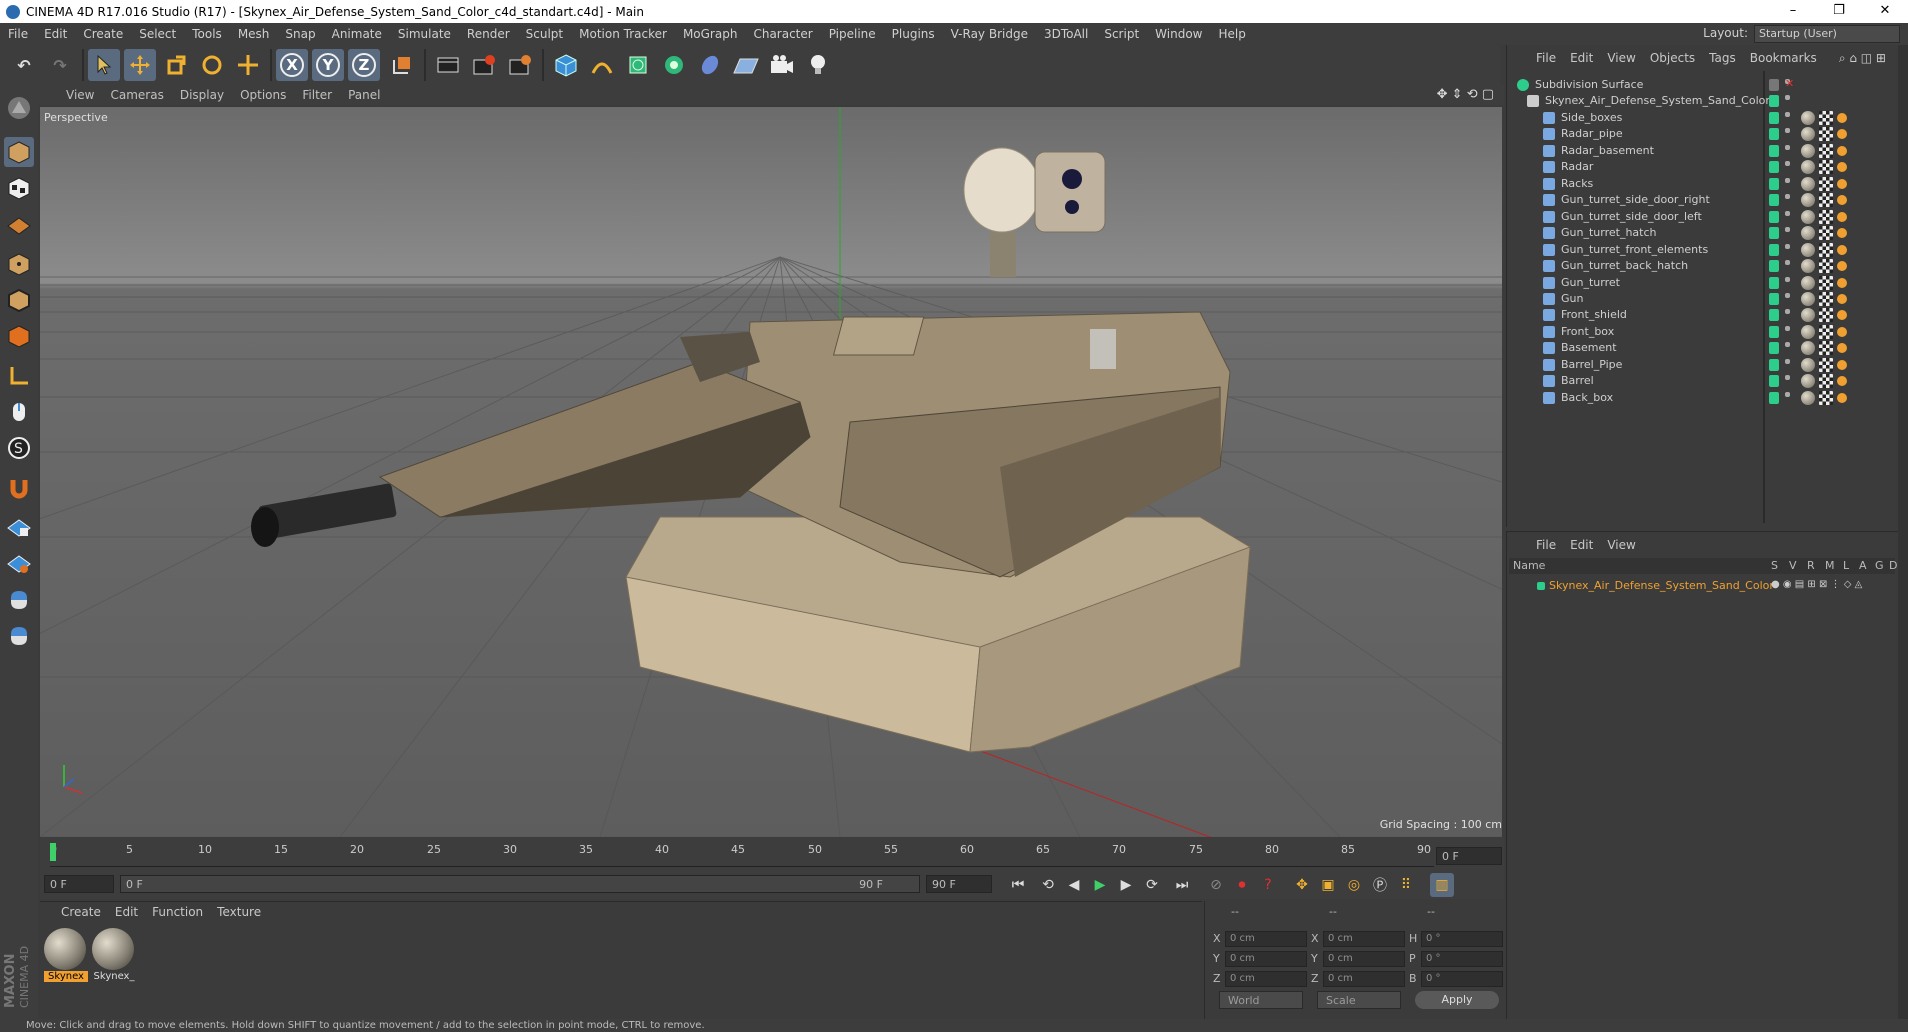  What do you see at coordinates (300, 34) in the screenshot?
I see `menu-snap: Snap` at bounding box center [300, 34].